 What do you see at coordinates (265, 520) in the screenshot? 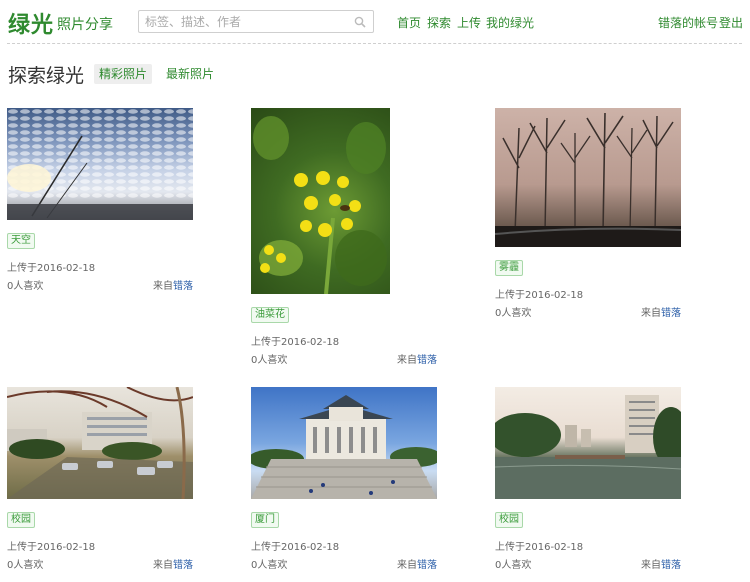
I see `photo-tag: 厦门` at bounding box center [265, 520].